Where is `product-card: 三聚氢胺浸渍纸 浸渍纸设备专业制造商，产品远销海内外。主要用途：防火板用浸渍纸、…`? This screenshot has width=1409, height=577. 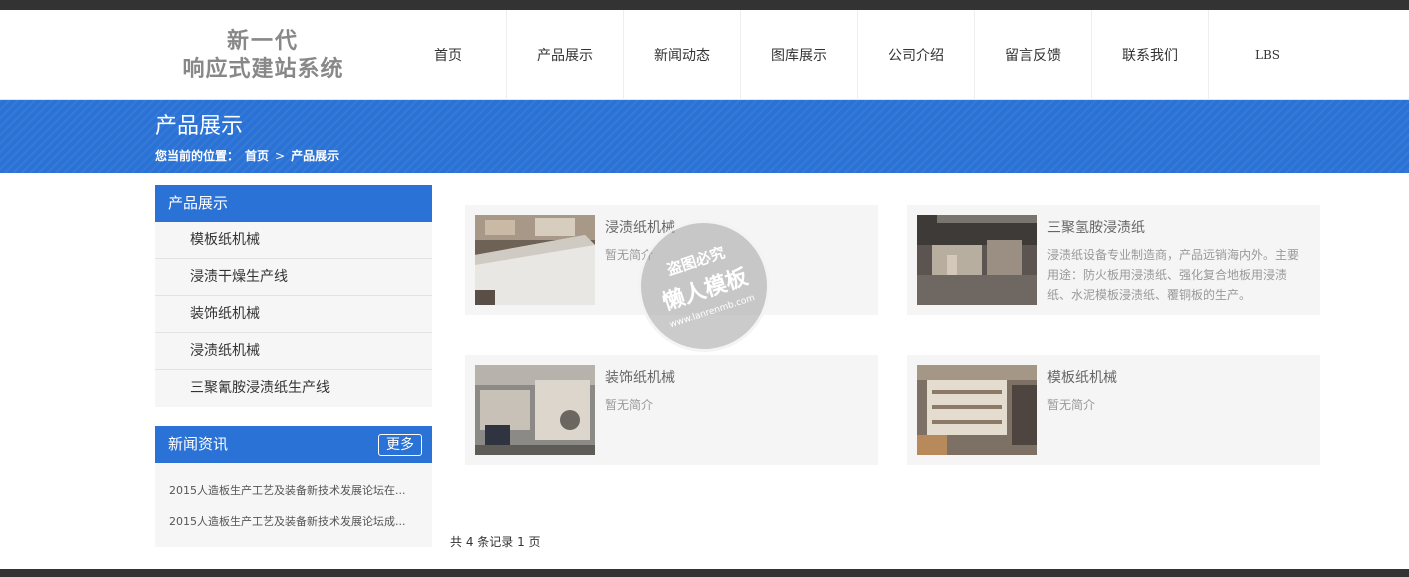
product-card: 三聚氢胺浸渍纸 浸渍纸设备专业制造商，产品远销海内外。主要用途：防火板用浸渍纸、… is located at coordinates (1113, 260).